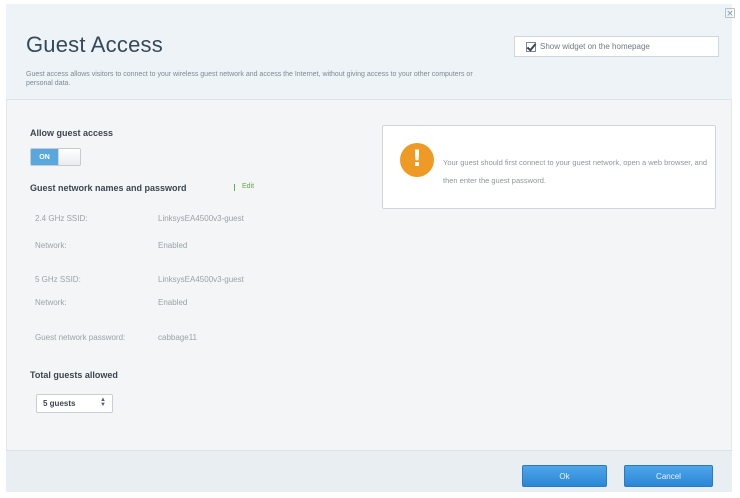  Describe the element at coordinates (69, 157) in the screenshot. I see `toggle-knob` at that location.